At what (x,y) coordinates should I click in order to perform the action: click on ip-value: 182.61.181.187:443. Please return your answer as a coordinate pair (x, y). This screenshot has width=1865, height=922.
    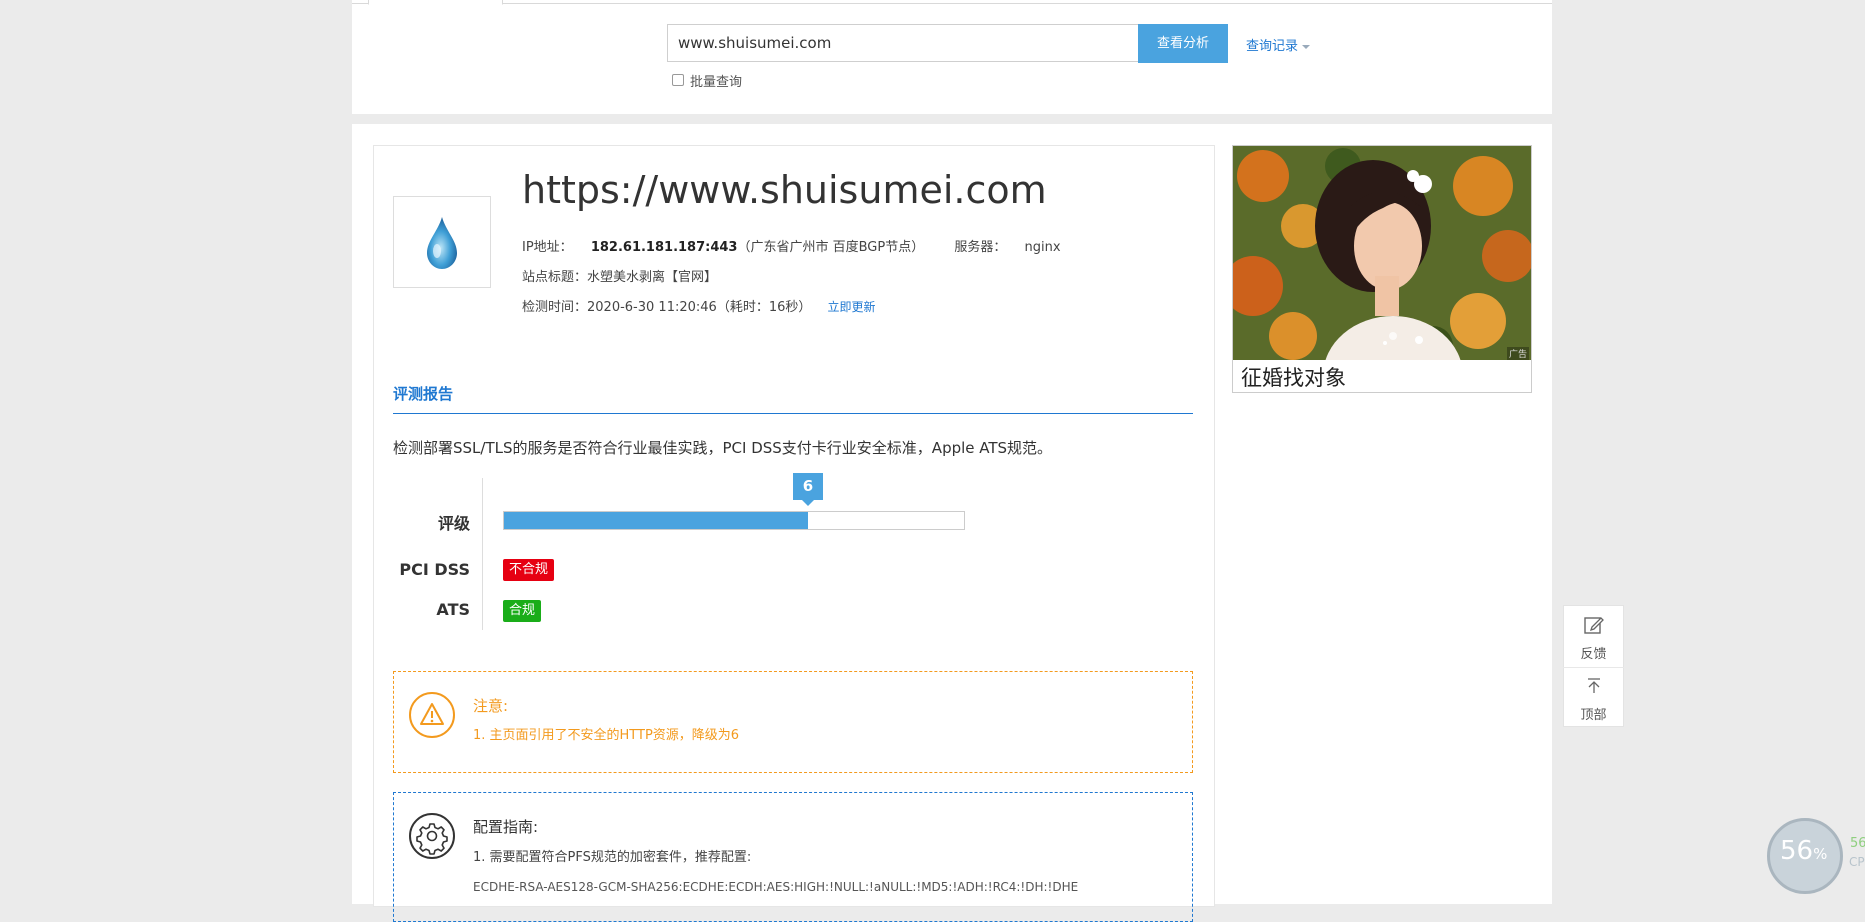
    Looking at the image, I should click on (664, 247).